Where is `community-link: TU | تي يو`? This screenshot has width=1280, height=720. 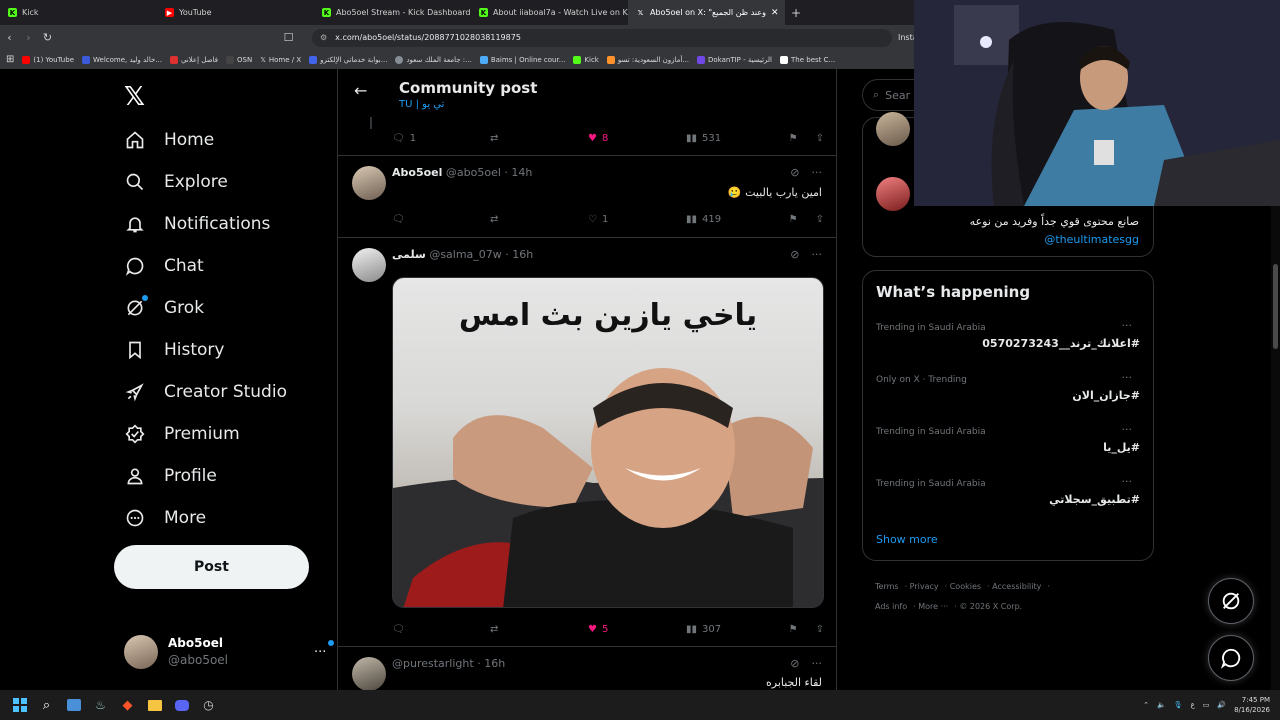 community-link: TU | تي يو is located at coordinates (421, 104).